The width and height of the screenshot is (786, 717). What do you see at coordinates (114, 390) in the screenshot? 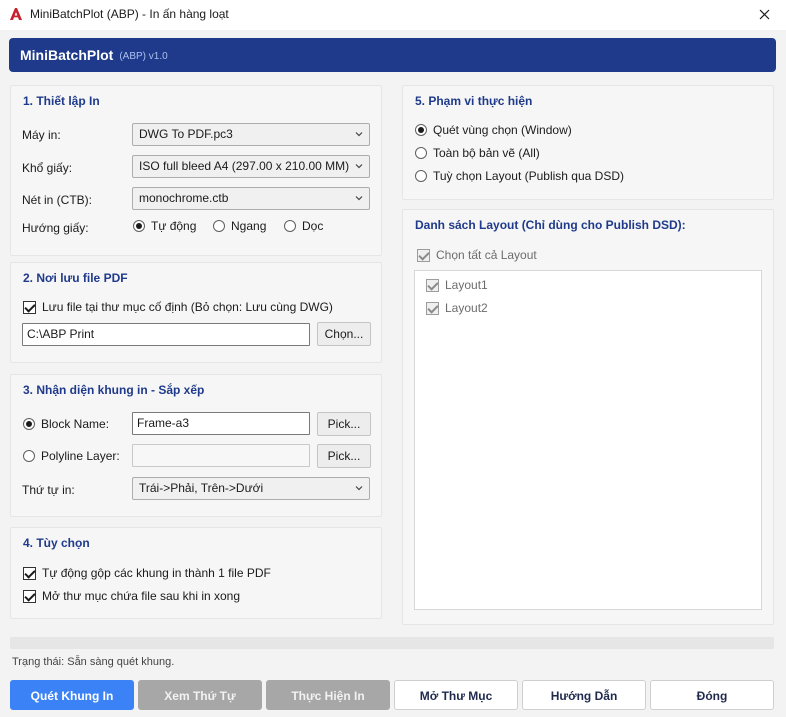
I see `frame-detect-title: 3. Nhận diện khung in - Sắp xếp` at bounding box center [114, 390].